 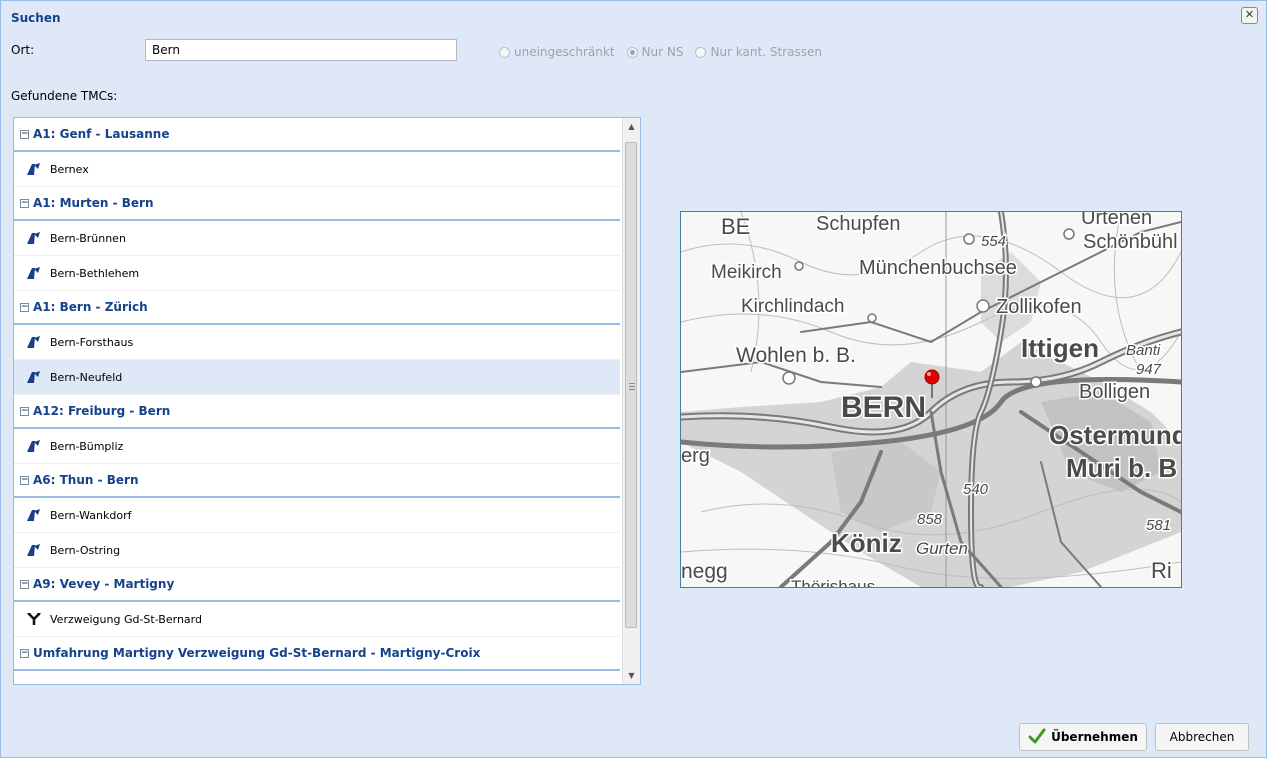 I want to click on map-label: 581, so click(x=1158, y=525).